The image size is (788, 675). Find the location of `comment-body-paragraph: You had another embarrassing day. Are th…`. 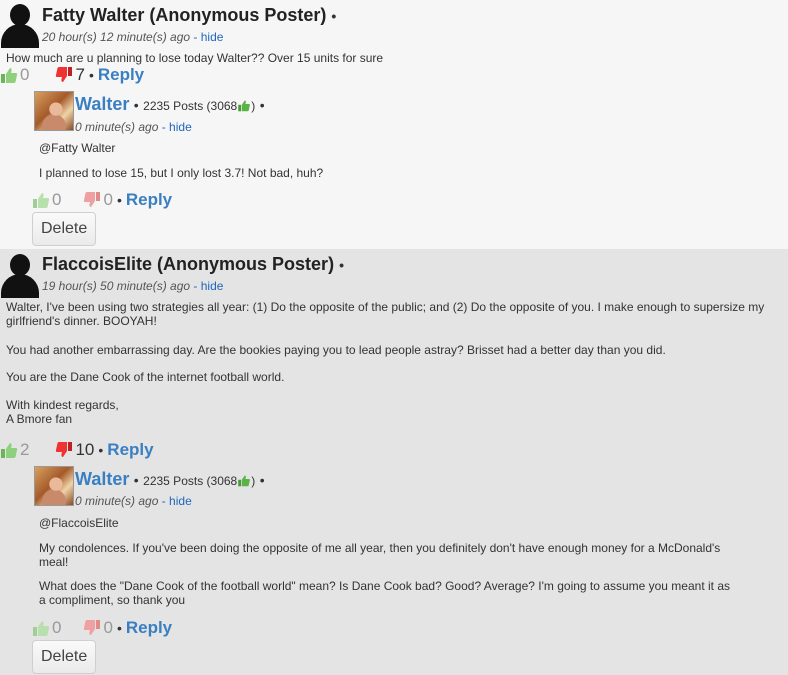

comment-body-paragraph: You had another embarrassing day. Are th… is located at coordinates (336, 350).